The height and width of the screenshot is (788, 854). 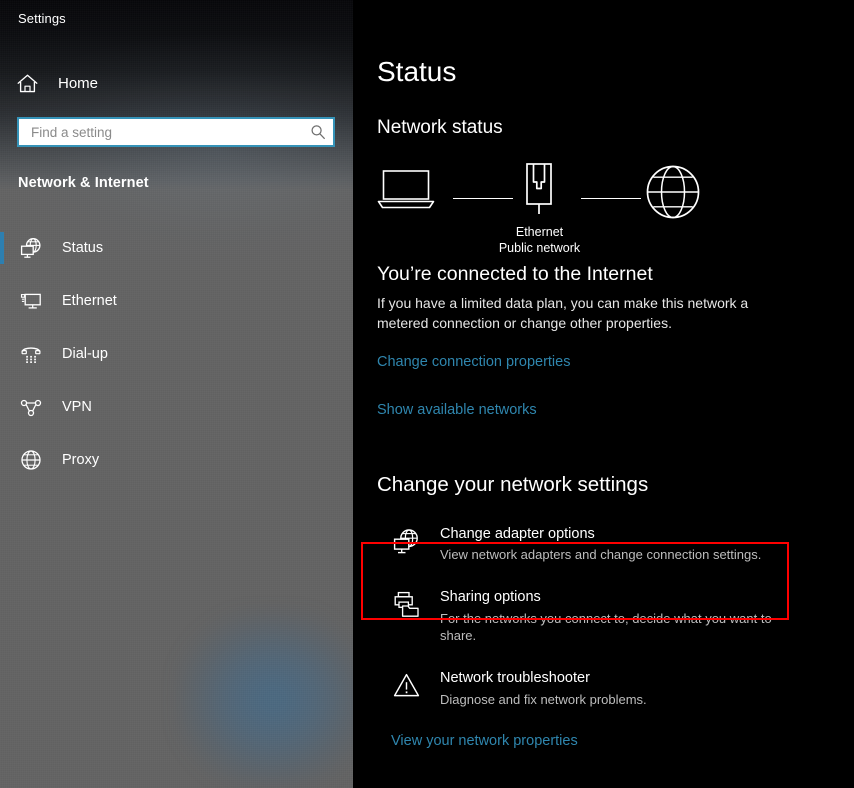 I want to click on link-change-connection-properties: Change connection properties, so click(x=473, y=362).